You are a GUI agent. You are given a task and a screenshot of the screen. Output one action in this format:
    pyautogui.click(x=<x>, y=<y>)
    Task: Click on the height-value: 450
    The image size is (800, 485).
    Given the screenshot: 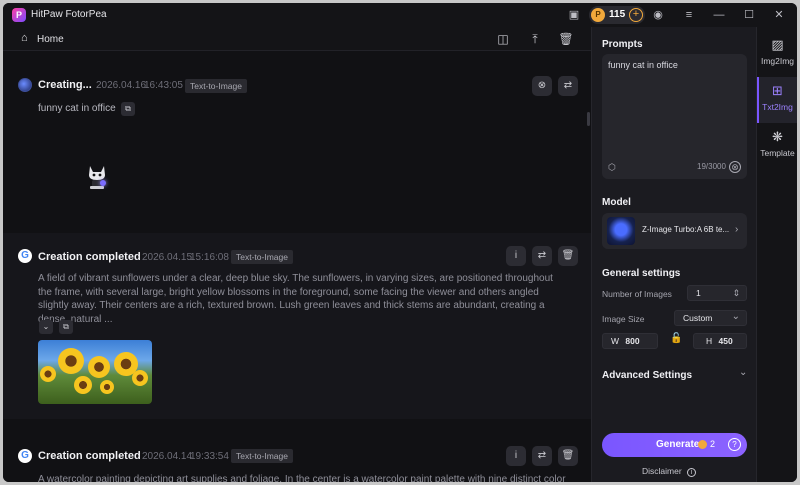 What is the action you would take?
    pyautogui.click(x=725, y=341)
    